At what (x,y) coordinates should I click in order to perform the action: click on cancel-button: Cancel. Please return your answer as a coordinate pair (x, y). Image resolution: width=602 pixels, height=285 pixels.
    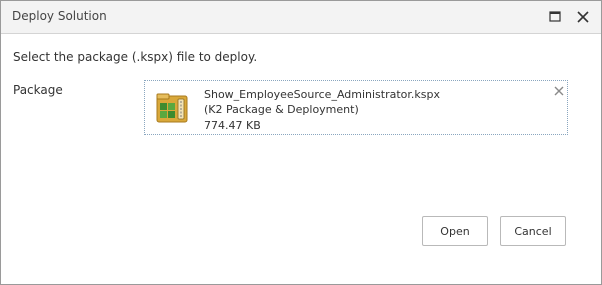
    Looking at the image, I should click on (533, 231).